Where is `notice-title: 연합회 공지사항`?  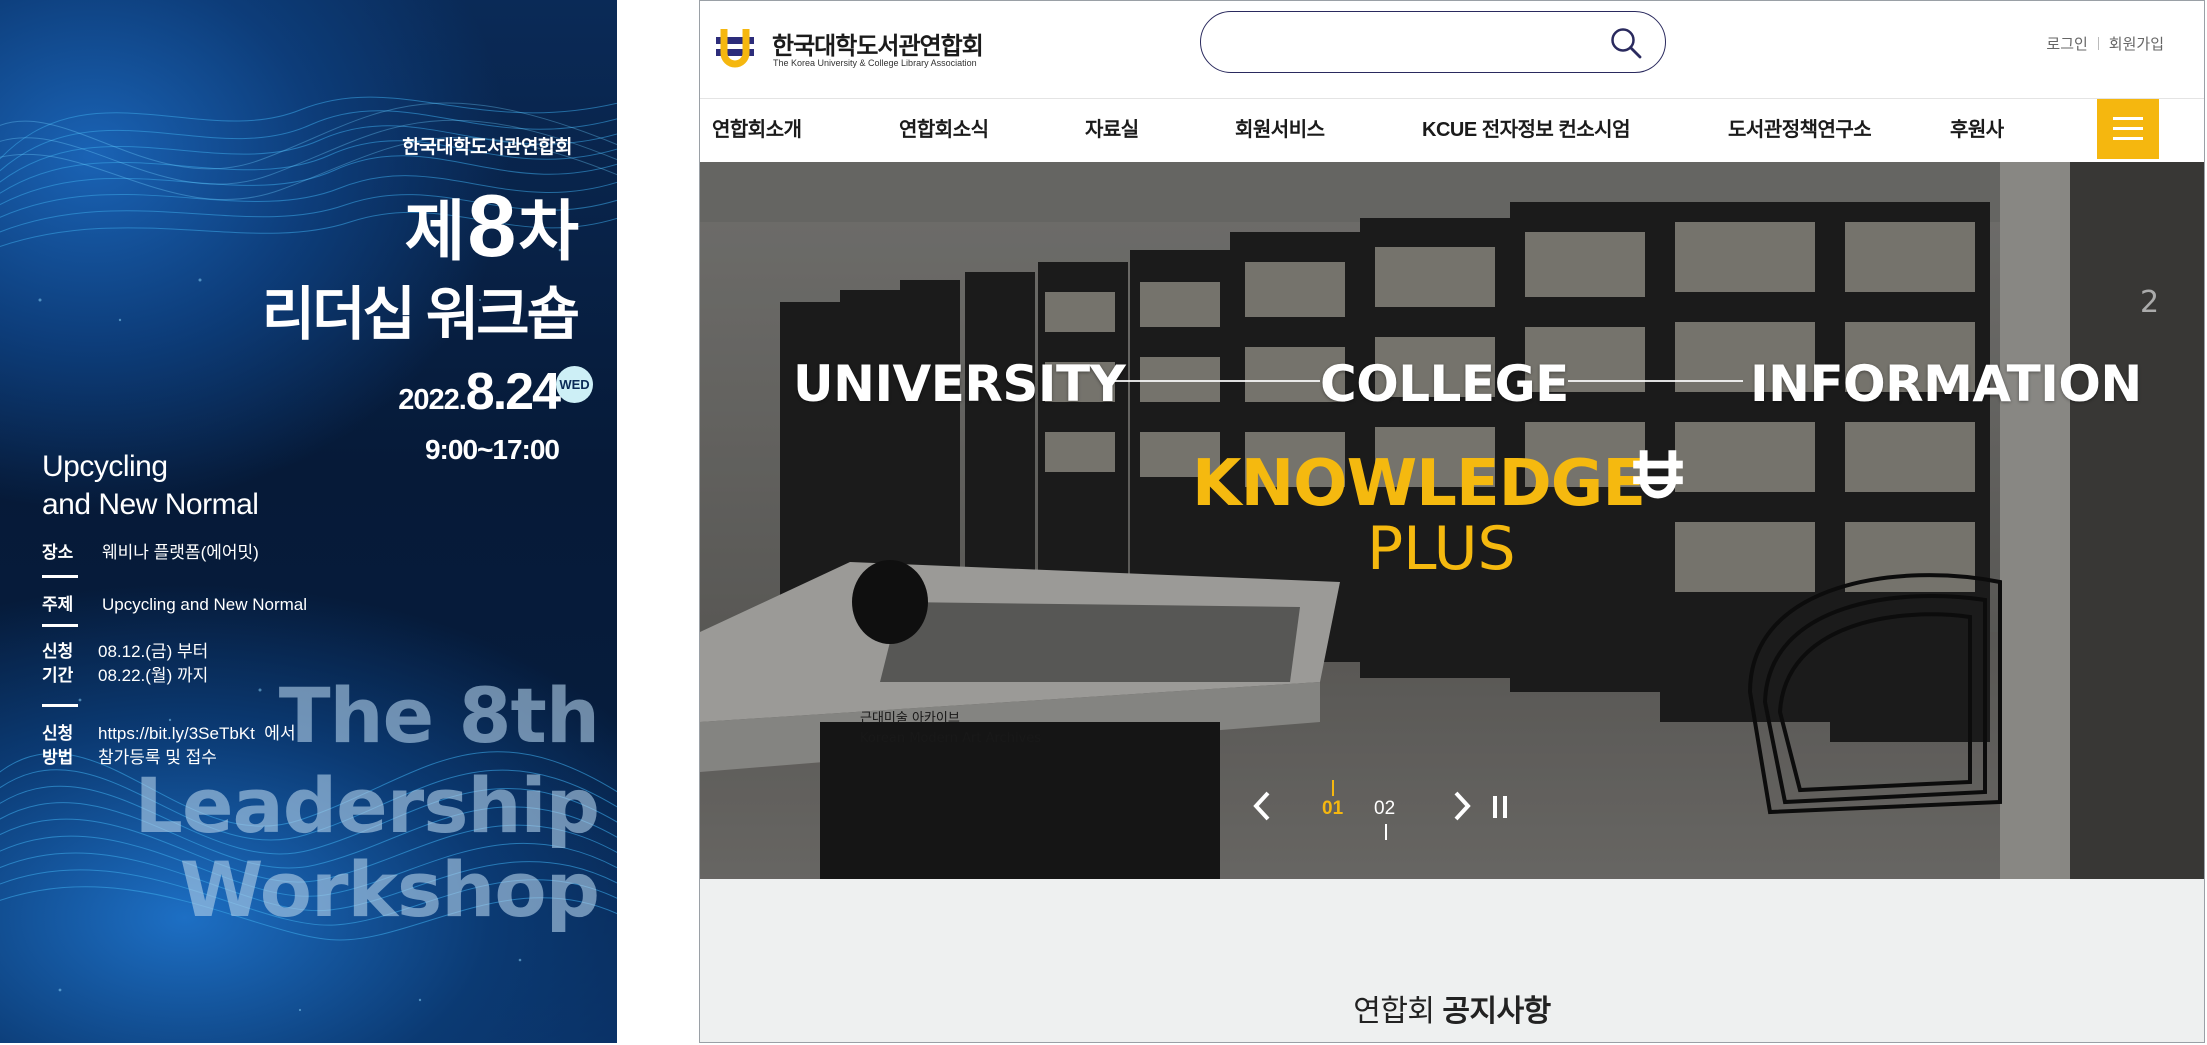 notice-title: 연합회 공지사항 is located at coordinates (1452, 1008).